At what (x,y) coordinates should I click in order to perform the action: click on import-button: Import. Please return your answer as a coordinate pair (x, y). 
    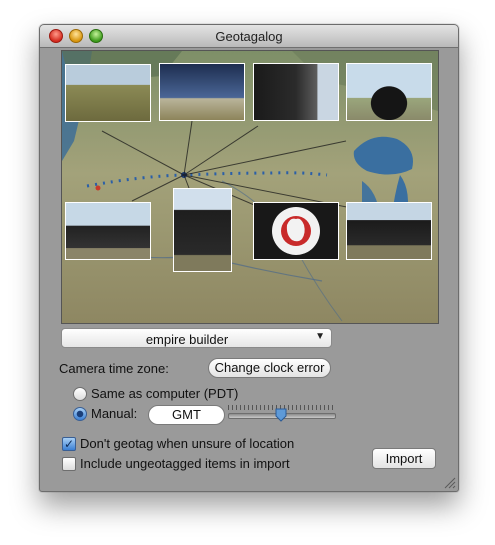
    Looking at the image, I should click on (404, 458).